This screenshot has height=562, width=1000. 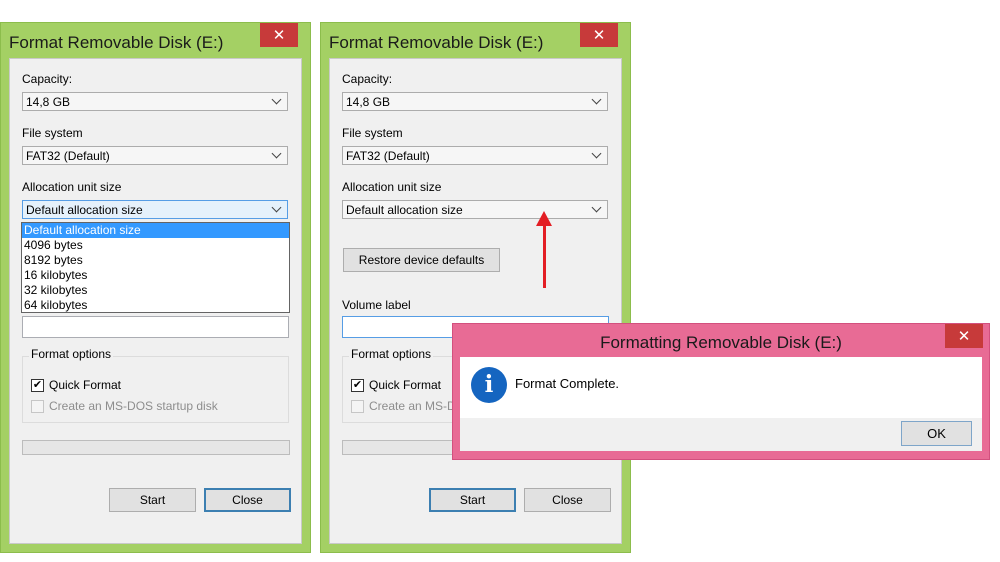 I want to click on msdos-label: Create an MS-D, so click(x=412, y=406).